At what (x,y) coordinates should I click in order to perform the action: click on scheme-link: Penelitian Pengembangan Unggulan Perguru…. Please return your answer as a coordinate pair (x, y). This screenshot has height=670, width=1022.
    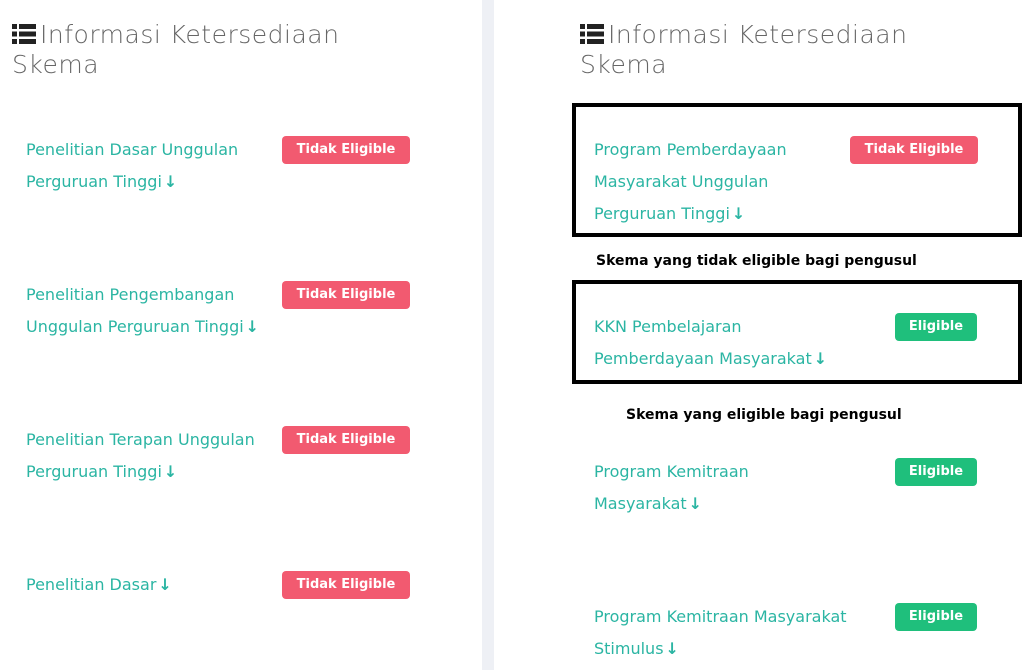
    Looking at the image, I should click on (142, 311).